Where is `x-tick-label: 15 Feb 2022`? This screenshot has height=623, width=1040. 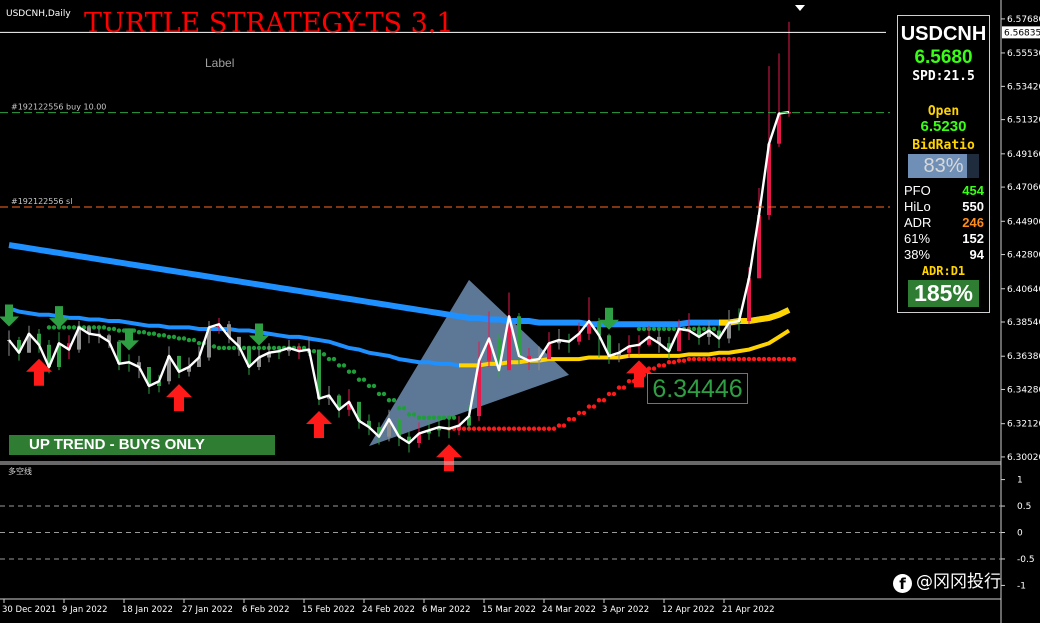
x-tick-label: 15 Feb 2022 is located at coordinates (328, 610).